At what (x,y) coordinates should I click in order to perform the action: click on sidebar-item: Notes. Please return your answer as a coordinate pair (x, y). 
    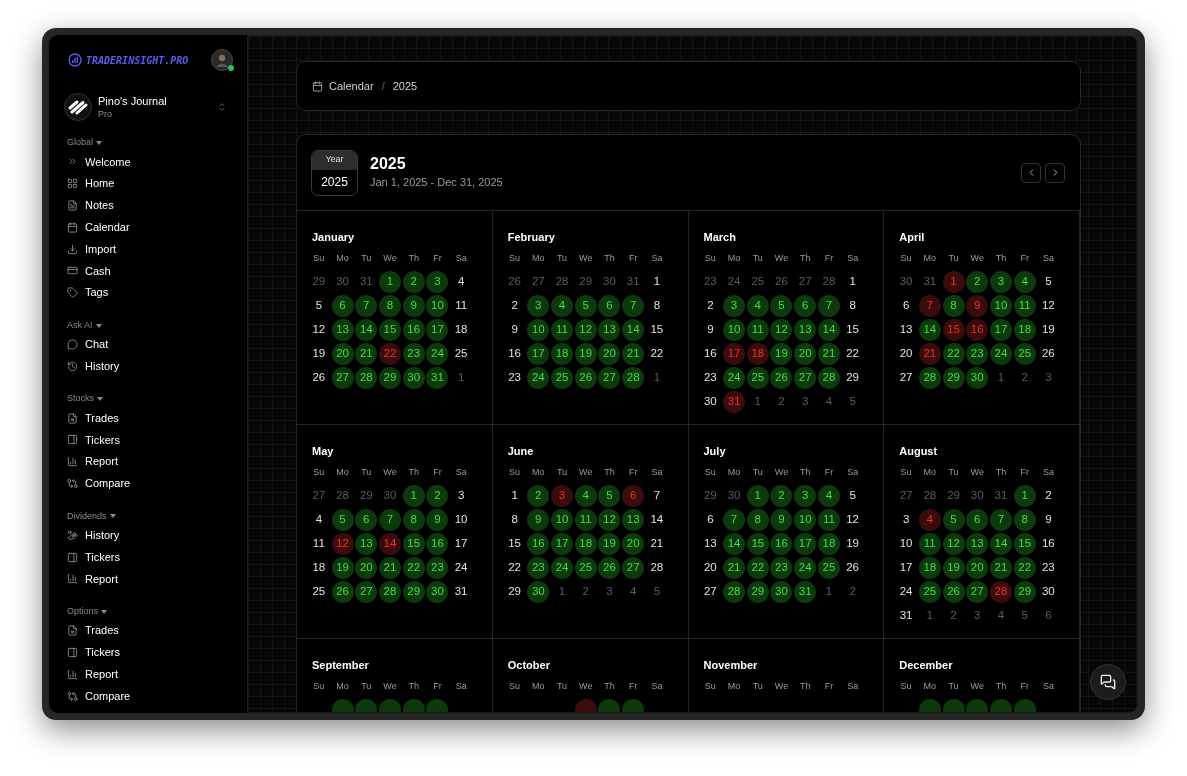
    Looking at the image, I should click on (148, 205).